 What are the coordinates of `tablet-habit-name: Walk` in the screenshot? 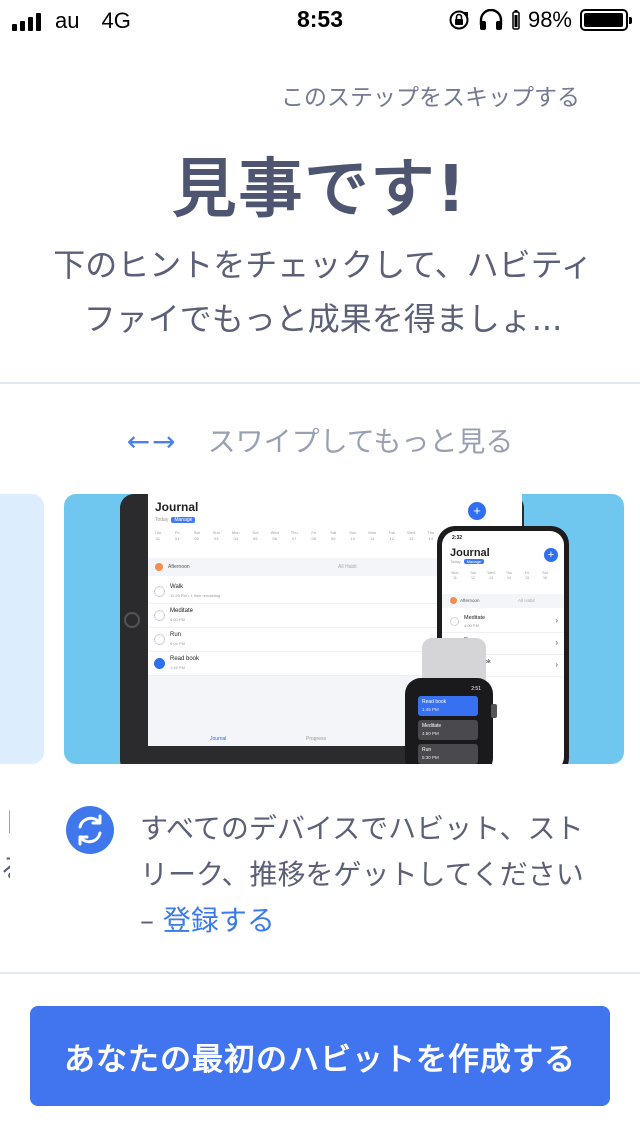 It's located at (177, 587).